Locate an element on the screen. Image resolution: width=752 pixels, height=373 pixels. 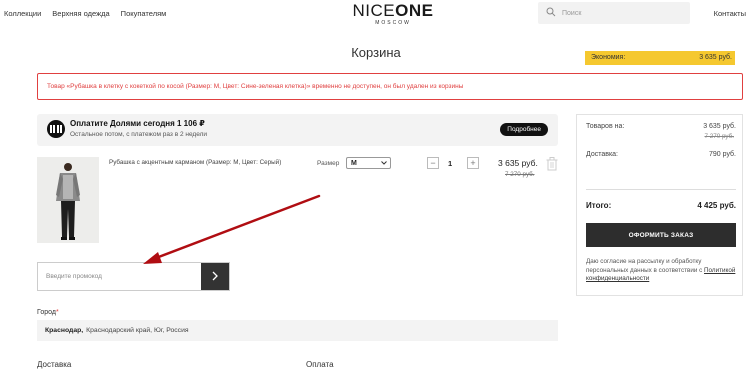
delivery-value: 790 руб. is located at coordinates (722, 154).